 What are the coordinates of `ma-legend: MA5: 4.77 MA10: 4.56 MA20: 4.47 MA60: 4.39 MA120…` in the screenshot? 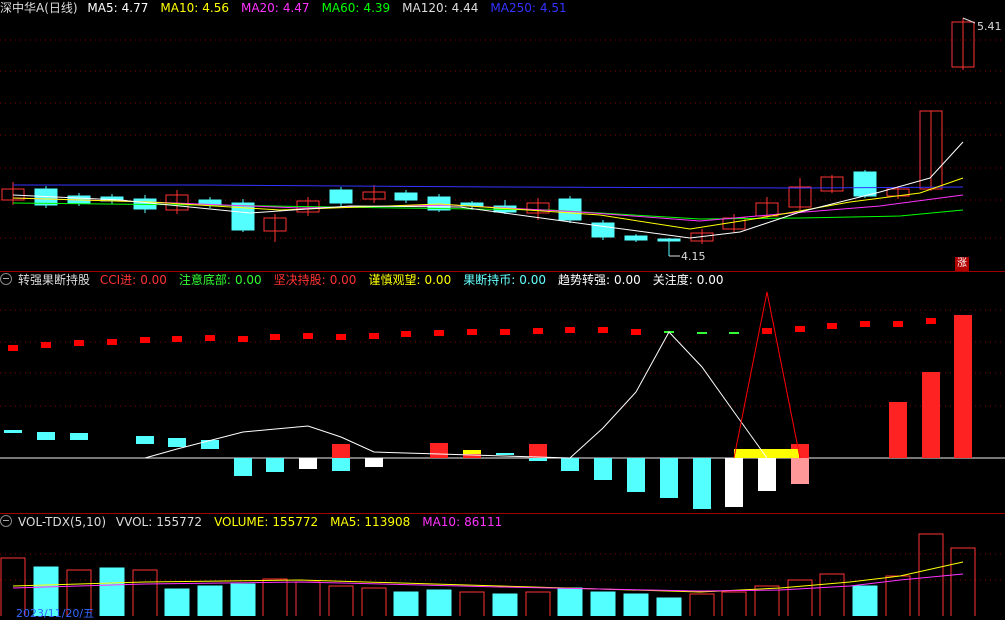 It's located at (332, 8).